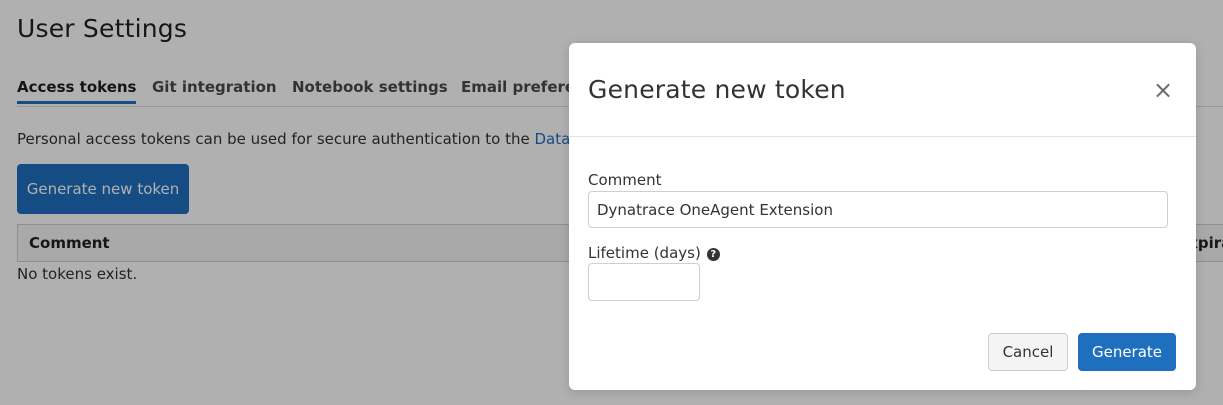 This screenshot has width=1223, height=405. Describe the element at coordinates (1163, 90) in the screenshot. I see `close-icon: ×` at that location.